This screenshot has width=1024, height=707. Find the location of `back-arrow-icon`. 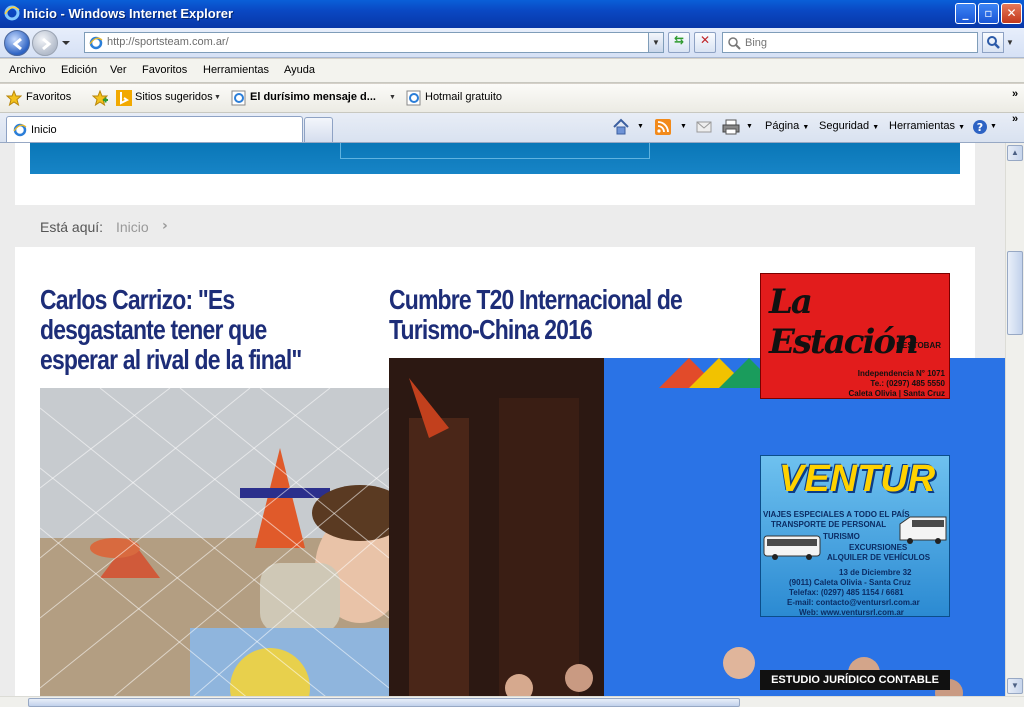

back-arrow-icon is located at coordinates (17, 44).